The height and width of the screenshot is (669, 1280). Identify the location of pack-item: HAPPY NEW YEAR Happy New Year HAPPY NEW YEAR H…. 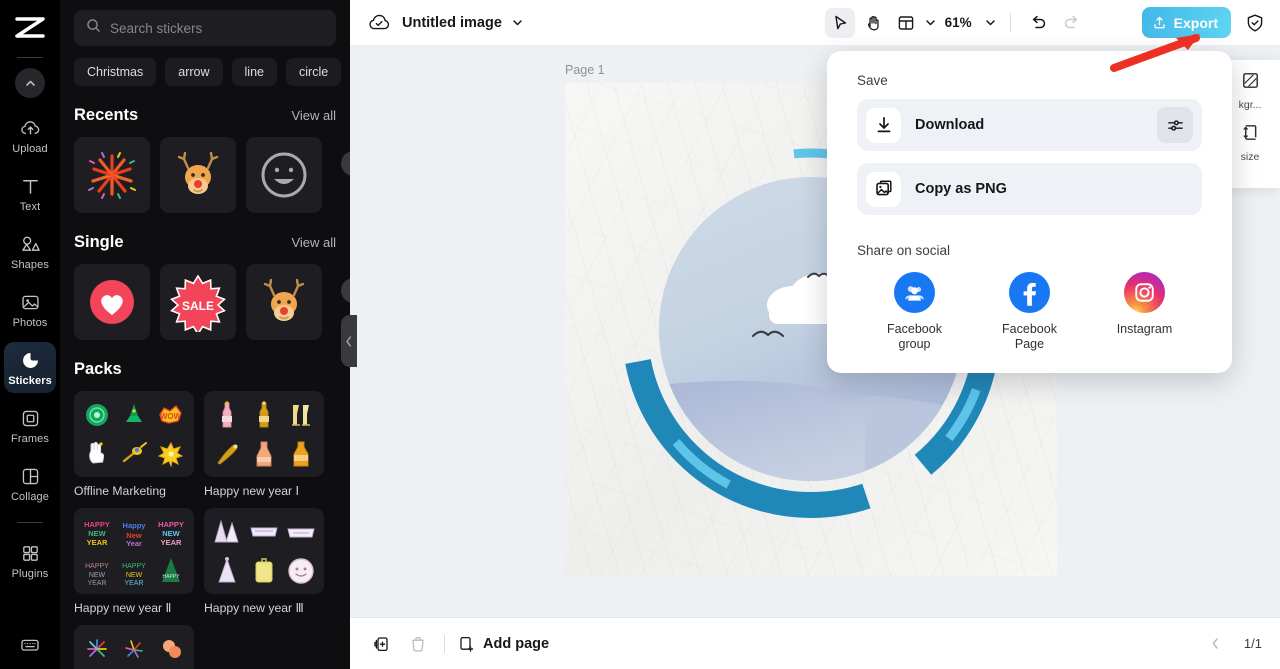
(134, 561).